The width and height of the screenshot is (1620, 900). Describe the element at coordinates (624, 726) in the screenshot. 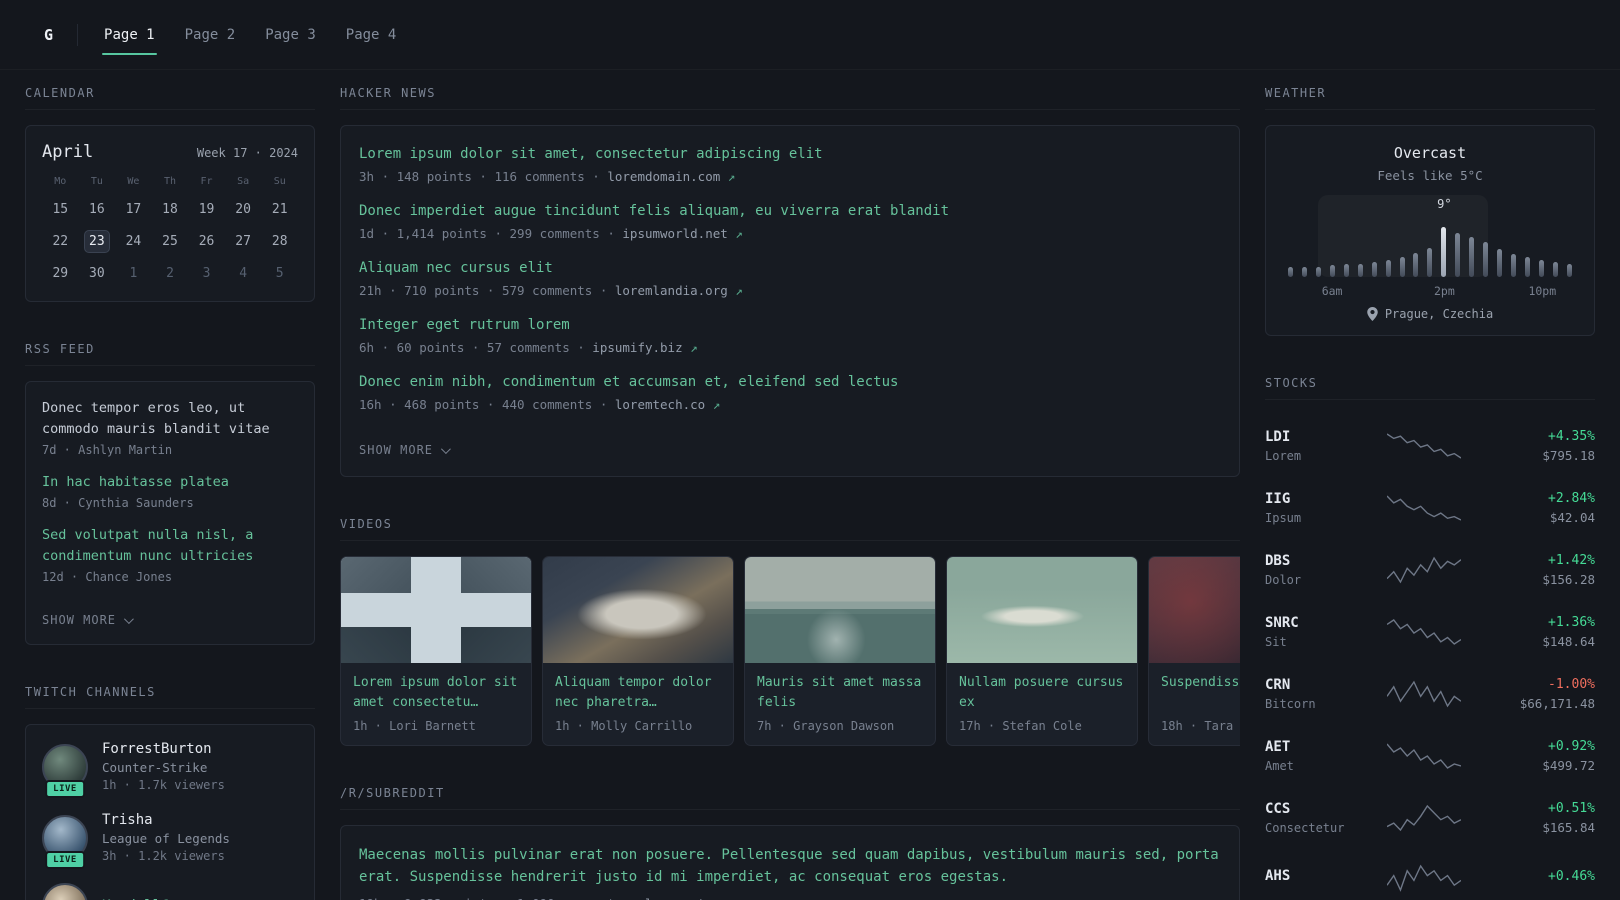

I see `video-meta: 1h · Molly Carrillo` at that location.